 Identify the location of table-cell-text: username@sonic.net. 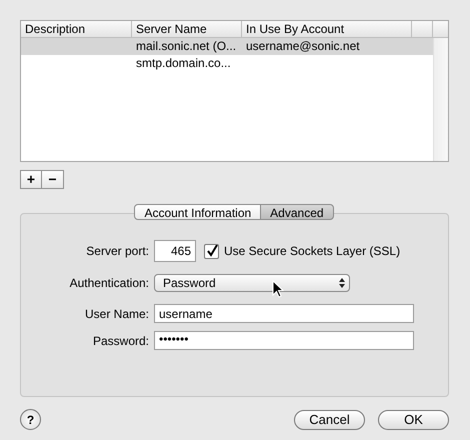
(303, 46).